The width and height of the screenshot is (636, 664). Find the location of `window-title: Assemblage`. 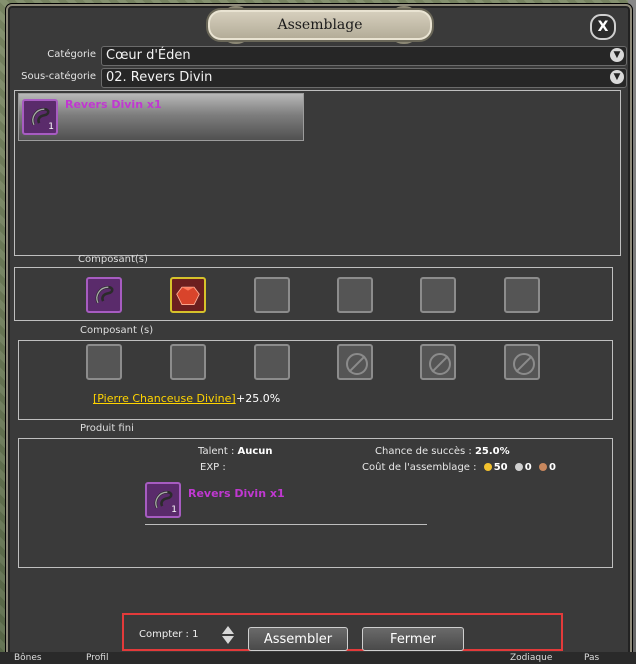

window-title: Assemblage is located at coordinates (320, 25).